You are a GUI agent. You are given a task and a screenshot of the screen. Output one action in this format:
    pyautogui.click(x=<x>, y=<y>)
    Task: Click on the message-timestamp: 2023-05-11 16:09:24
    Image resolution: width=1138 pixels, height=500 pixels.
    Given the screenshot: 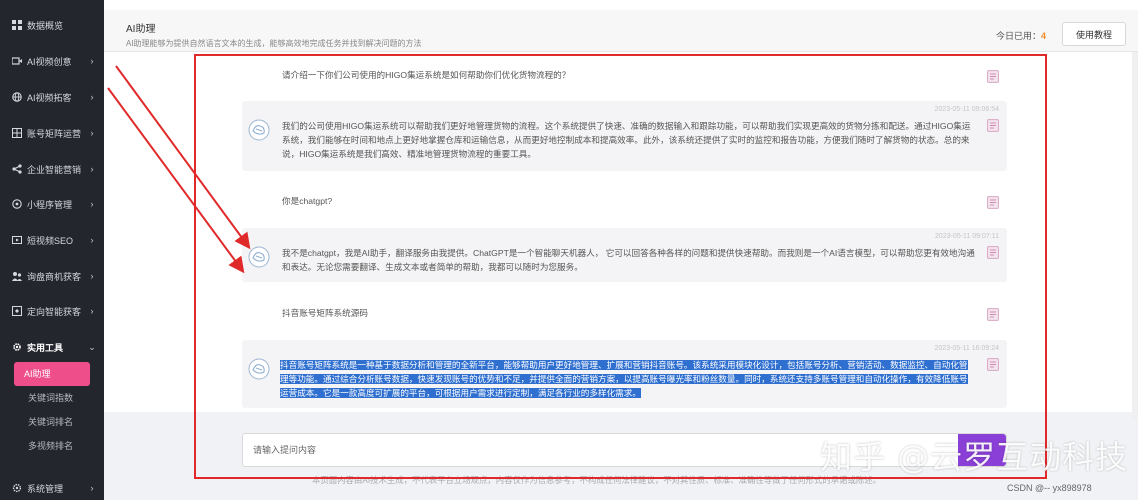 What is the action you would take?
    pyautogui.click(x=966, y=348)
    